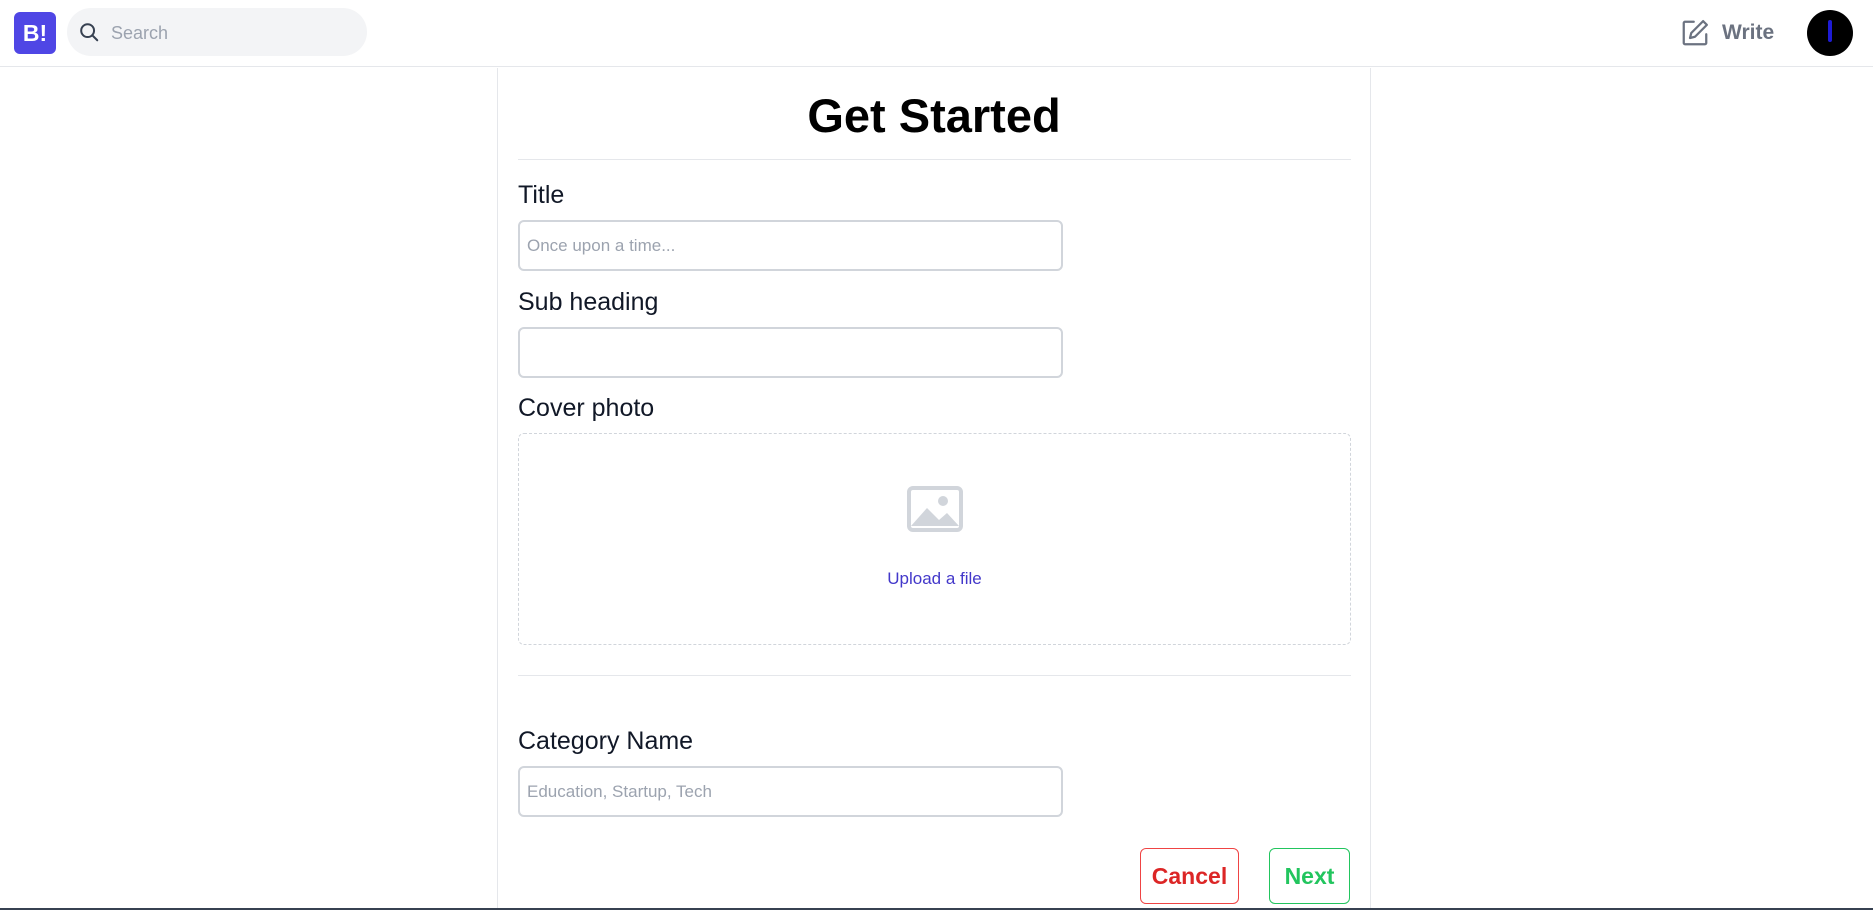 The image size is (1873, 910). I want to click on logo-text: B!, so click(35, 32).